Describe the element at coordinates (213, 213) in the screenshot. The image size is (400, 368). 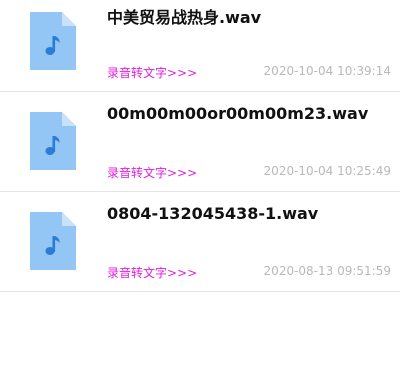
I see `file-name: 0804-132045438-1.wav` at that location.